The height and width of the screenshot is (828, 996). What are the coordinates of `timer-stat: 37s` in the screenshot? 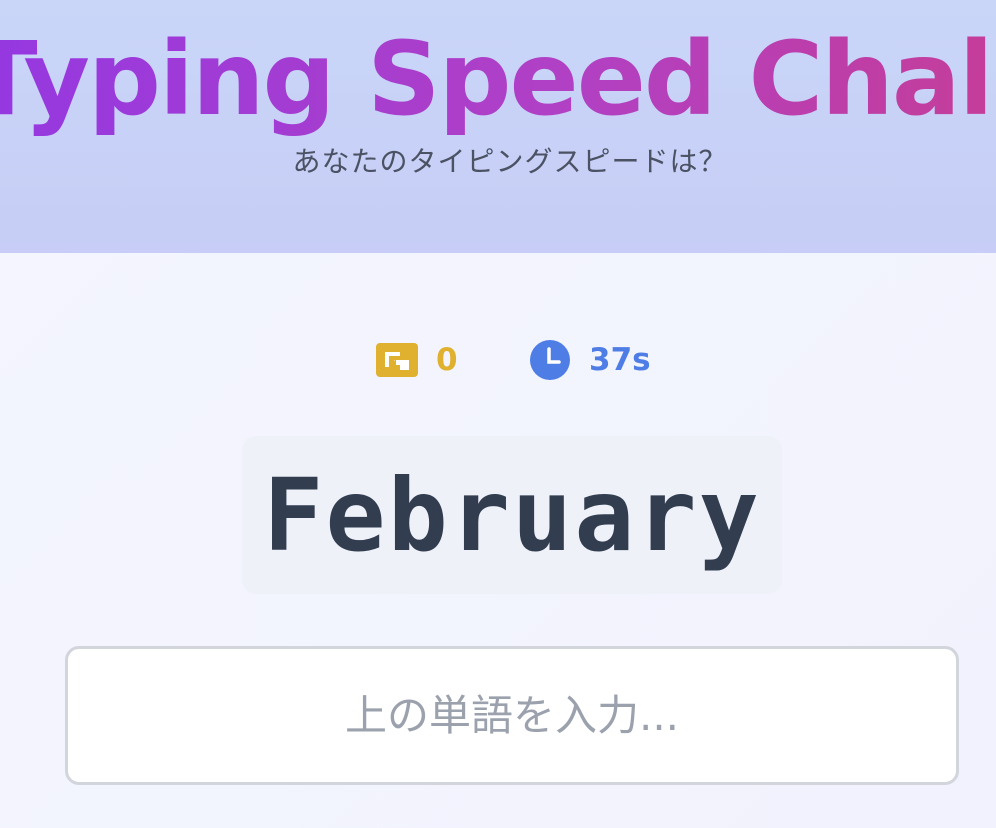 It's located at (590, 360).